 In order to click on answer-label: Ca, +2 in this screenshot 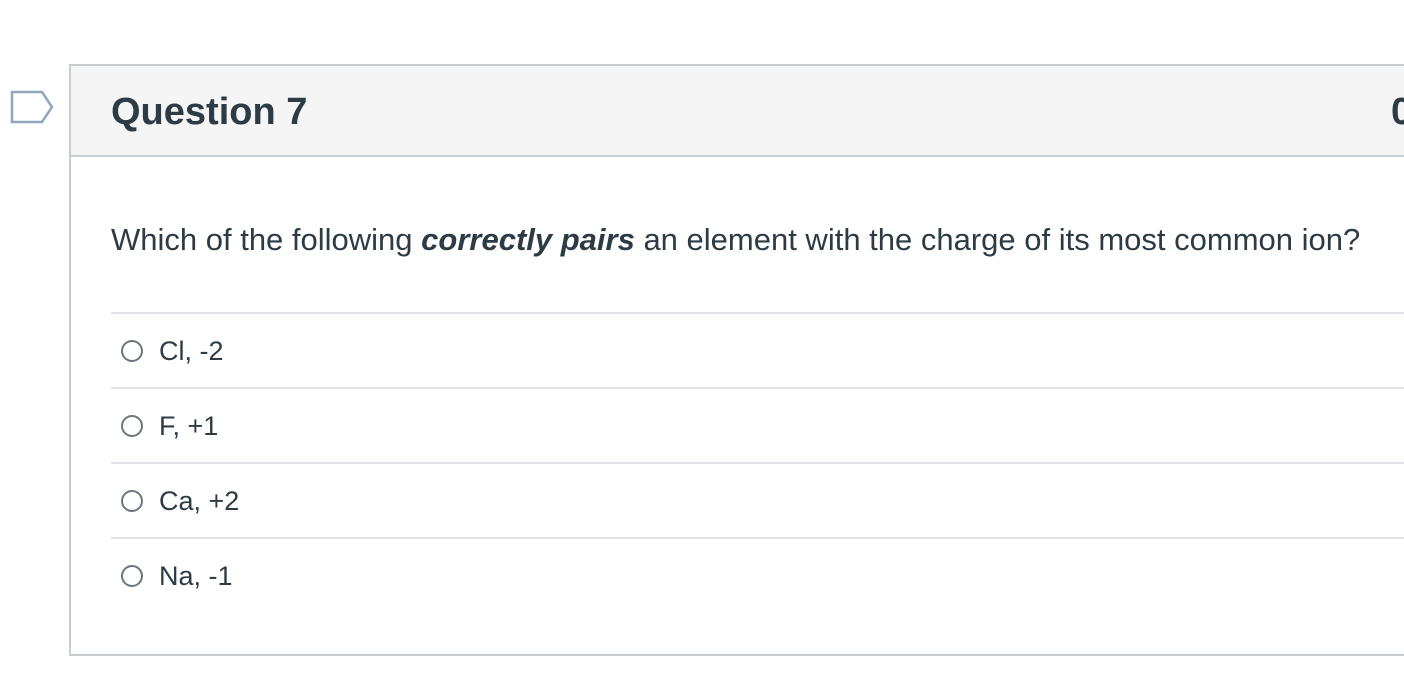, I will do `click(199, 500)`.